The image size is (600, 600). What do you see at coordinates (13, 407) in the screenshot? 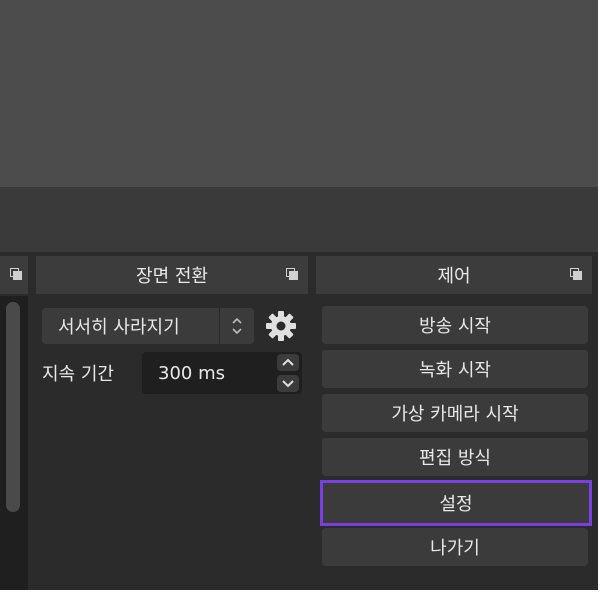
I see `scrollbar` at bounding box center [13, 407].